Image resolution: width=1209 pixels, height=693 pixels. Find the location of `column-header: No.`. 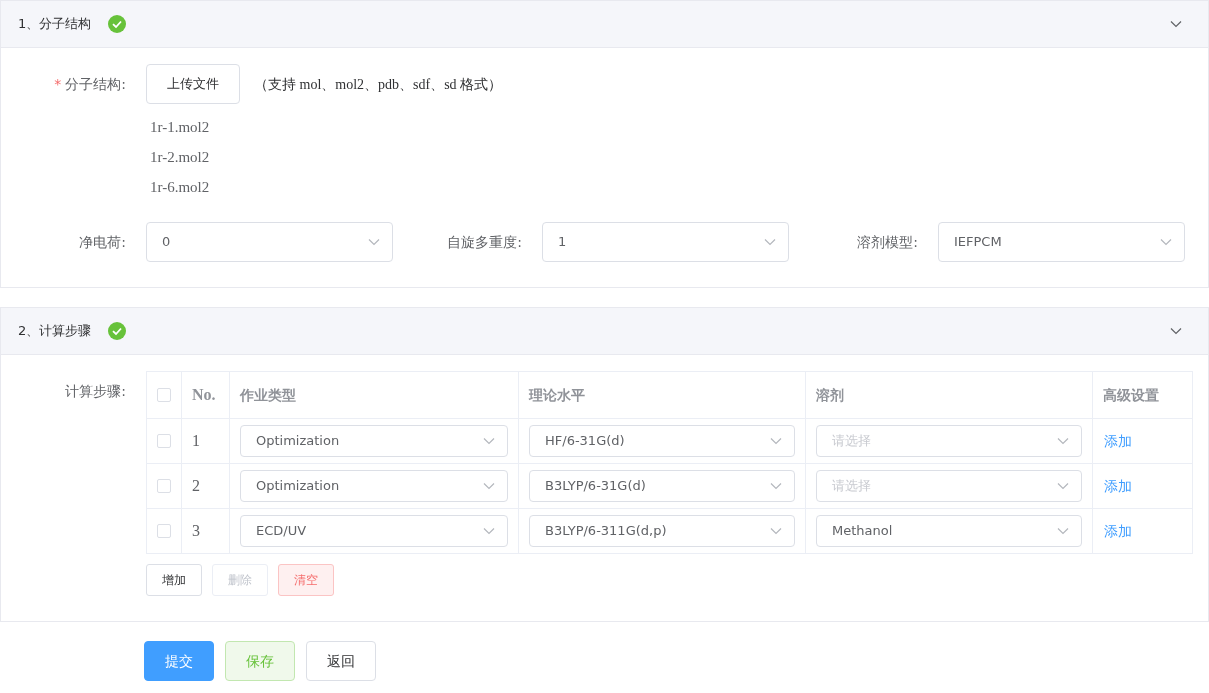

column-header: No. is located at coordinates (204, 394).